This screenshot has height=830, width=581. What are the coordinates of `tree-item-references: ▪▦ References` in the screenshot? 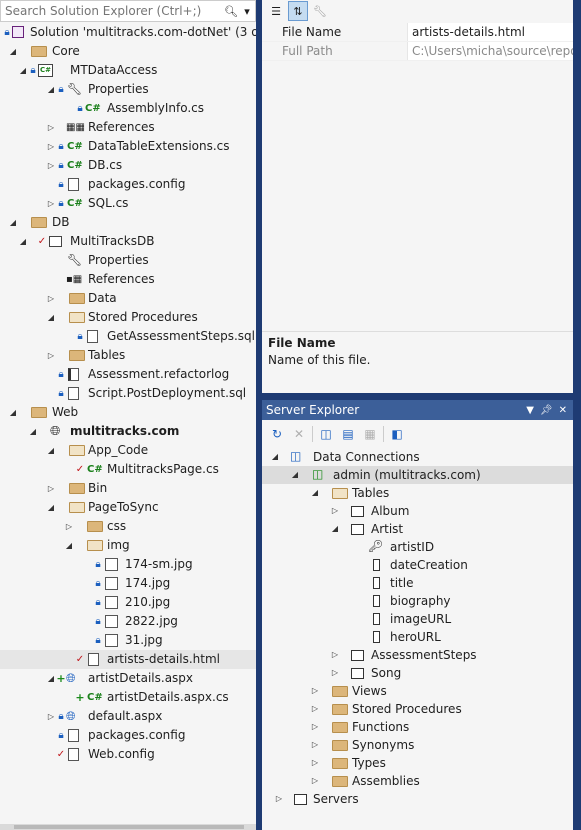 It's located at (128, 279).